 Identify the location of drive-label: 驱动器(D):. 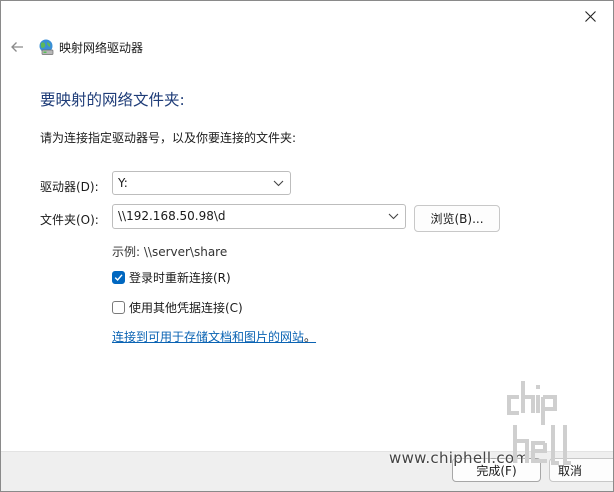
(69, 187).